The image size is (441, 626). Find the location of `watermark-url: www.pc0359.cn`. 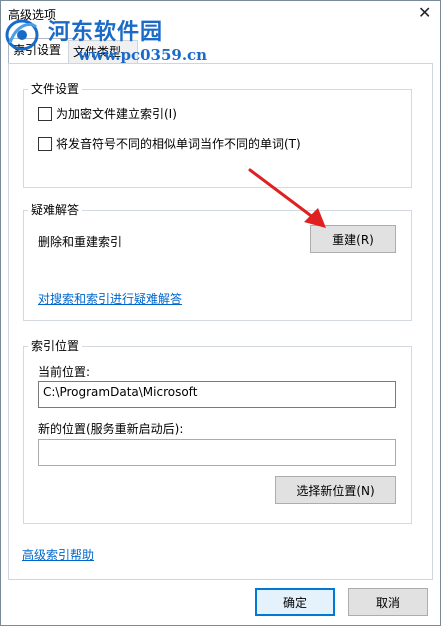

watermark-url: www.pc0359.cn is located at coordinates (143, 55).